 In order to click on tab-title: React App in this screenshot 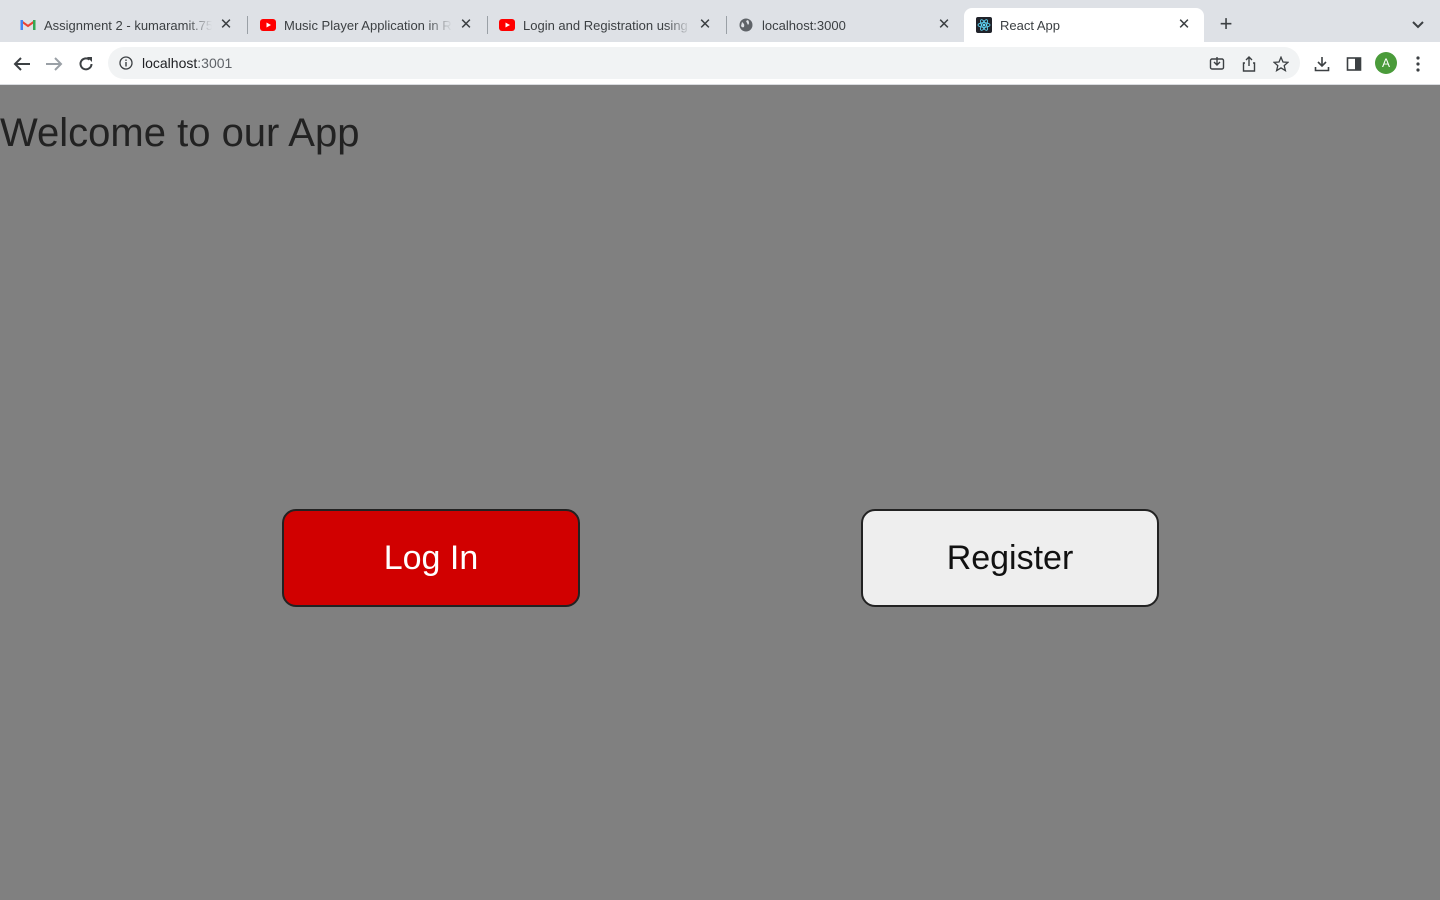, I will do `click(1030, 25)`.